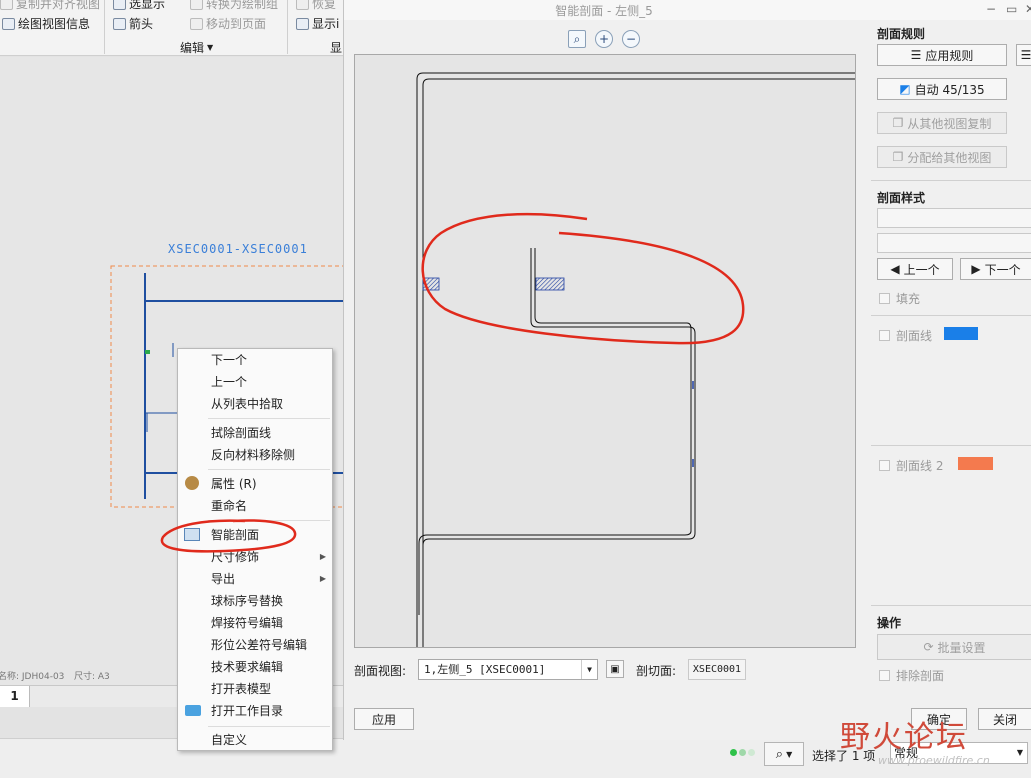 The width and height of the screenshot is (1031, 778). What do you see at coordinates (901, 198) in the screenshot?
I see `style-section-header: 剖面样式` at bounding box center [901, 198].